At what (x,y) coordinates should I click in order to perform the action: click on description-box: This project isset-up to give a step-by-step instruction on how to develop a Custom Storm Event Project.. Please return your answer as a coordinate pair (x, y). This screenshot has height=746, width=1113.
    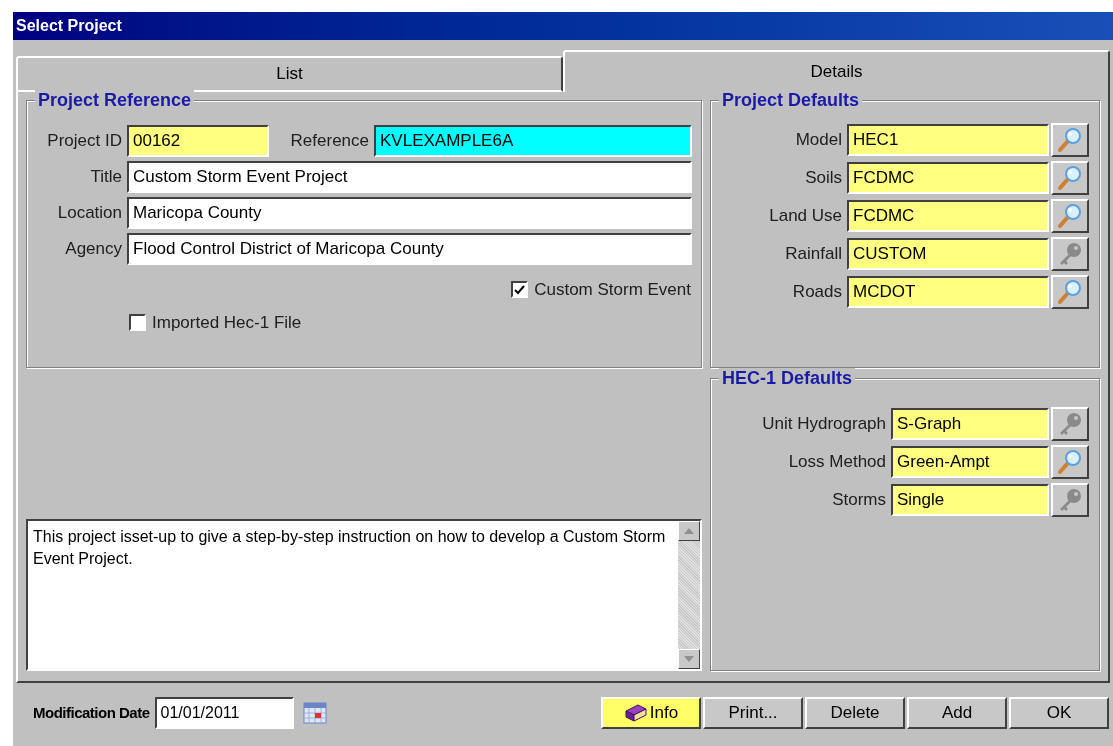
    Looking at the image, I should click on (364, 595).